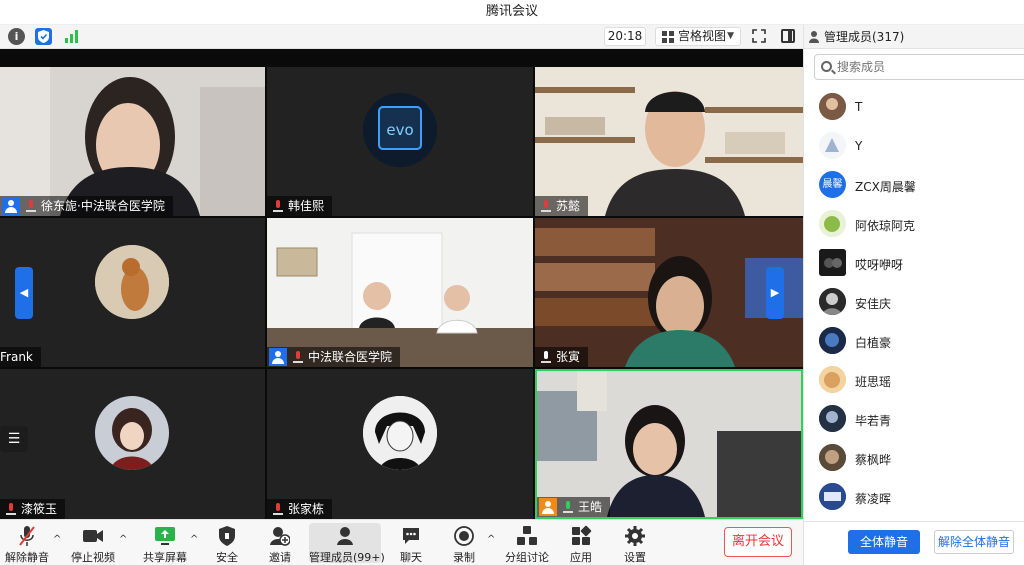 This screenshot has width=1024, height=565. I want to click on list-view-icon: ☰, so click(14, 439).